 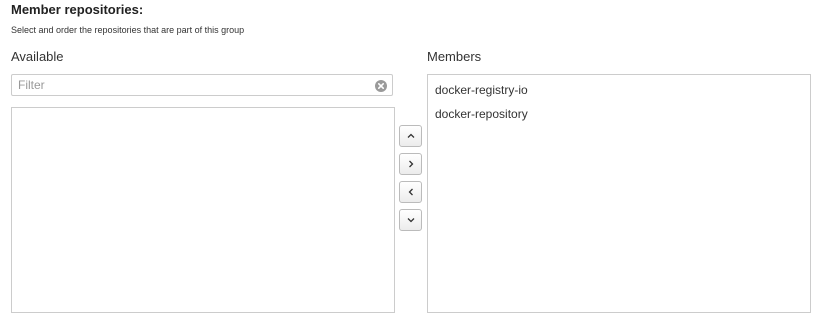 What do you see at coordinates (192, 85) in the screenshot?
I see `filter-input` at bounding box center [192, 85].